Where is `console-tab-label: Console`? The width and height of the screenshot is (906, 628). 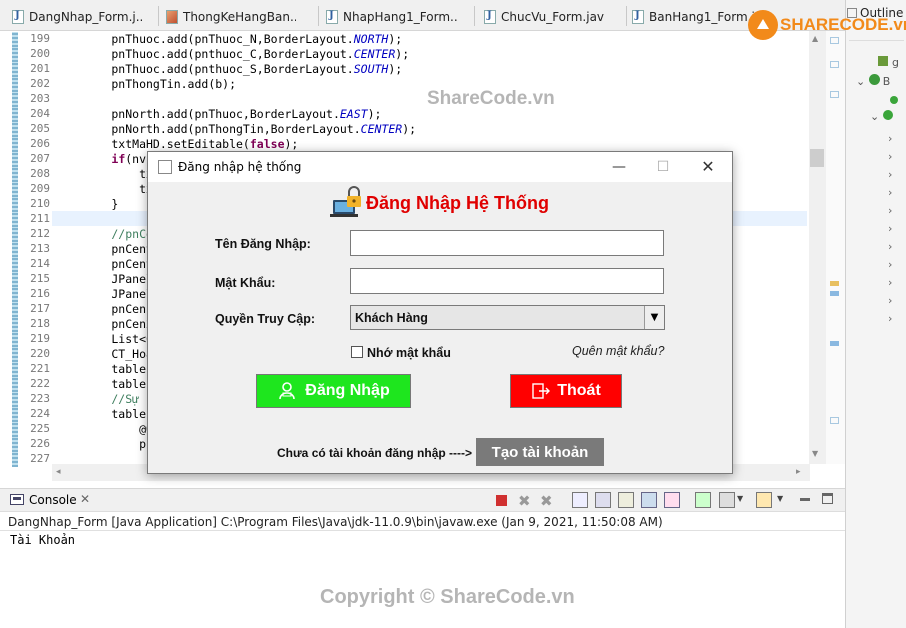
console-tab-label: Console is located at coordinates (53, 500).